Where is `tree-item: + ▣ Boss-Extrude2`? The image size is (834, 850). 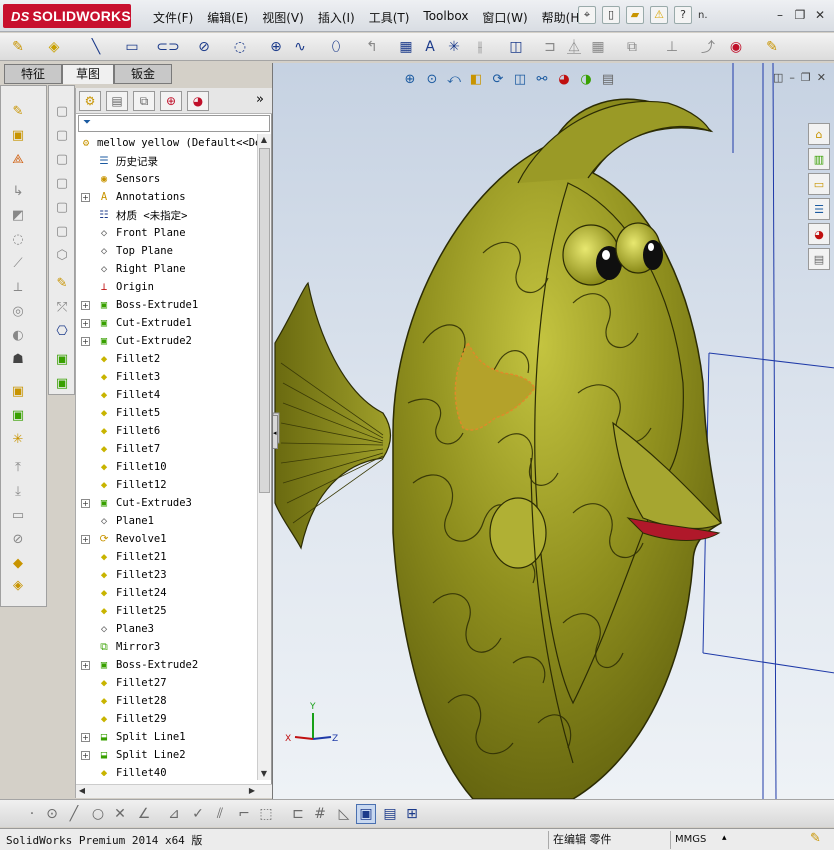
tree-item: + ▣ Boss-Extrude2 is located at coordinates (167, 665).